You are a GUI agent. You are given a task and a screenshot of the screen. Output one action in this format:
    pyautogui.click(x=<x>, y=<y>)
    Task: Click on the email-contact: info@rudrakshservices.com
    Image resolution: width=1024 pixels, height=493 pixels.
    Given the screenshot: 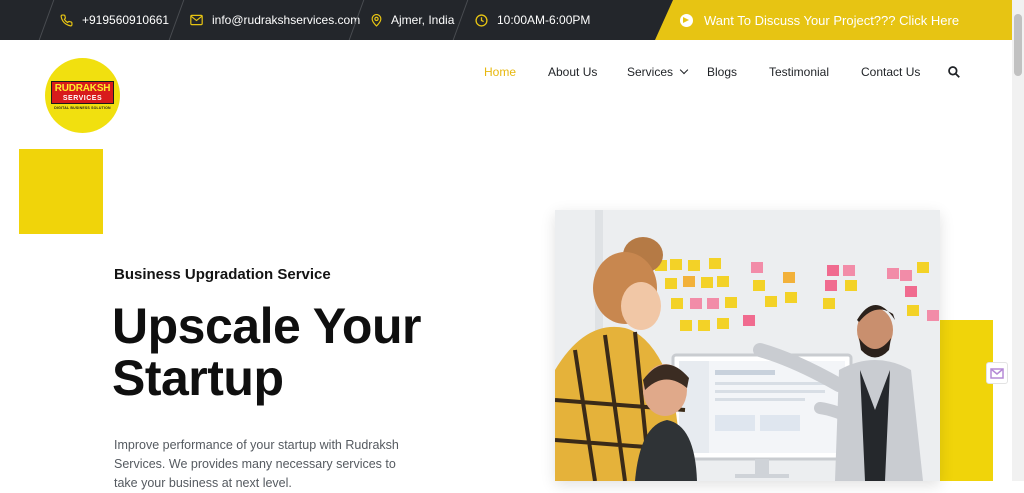 What is the action you would take?
    pyautogui.click(x=275, y=20)
    